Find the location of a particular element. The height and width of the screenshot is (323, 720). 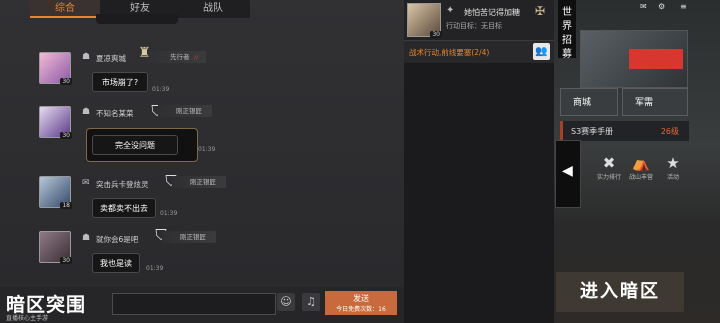

rank-icon: ✦ is located at coordinates (450, 10).